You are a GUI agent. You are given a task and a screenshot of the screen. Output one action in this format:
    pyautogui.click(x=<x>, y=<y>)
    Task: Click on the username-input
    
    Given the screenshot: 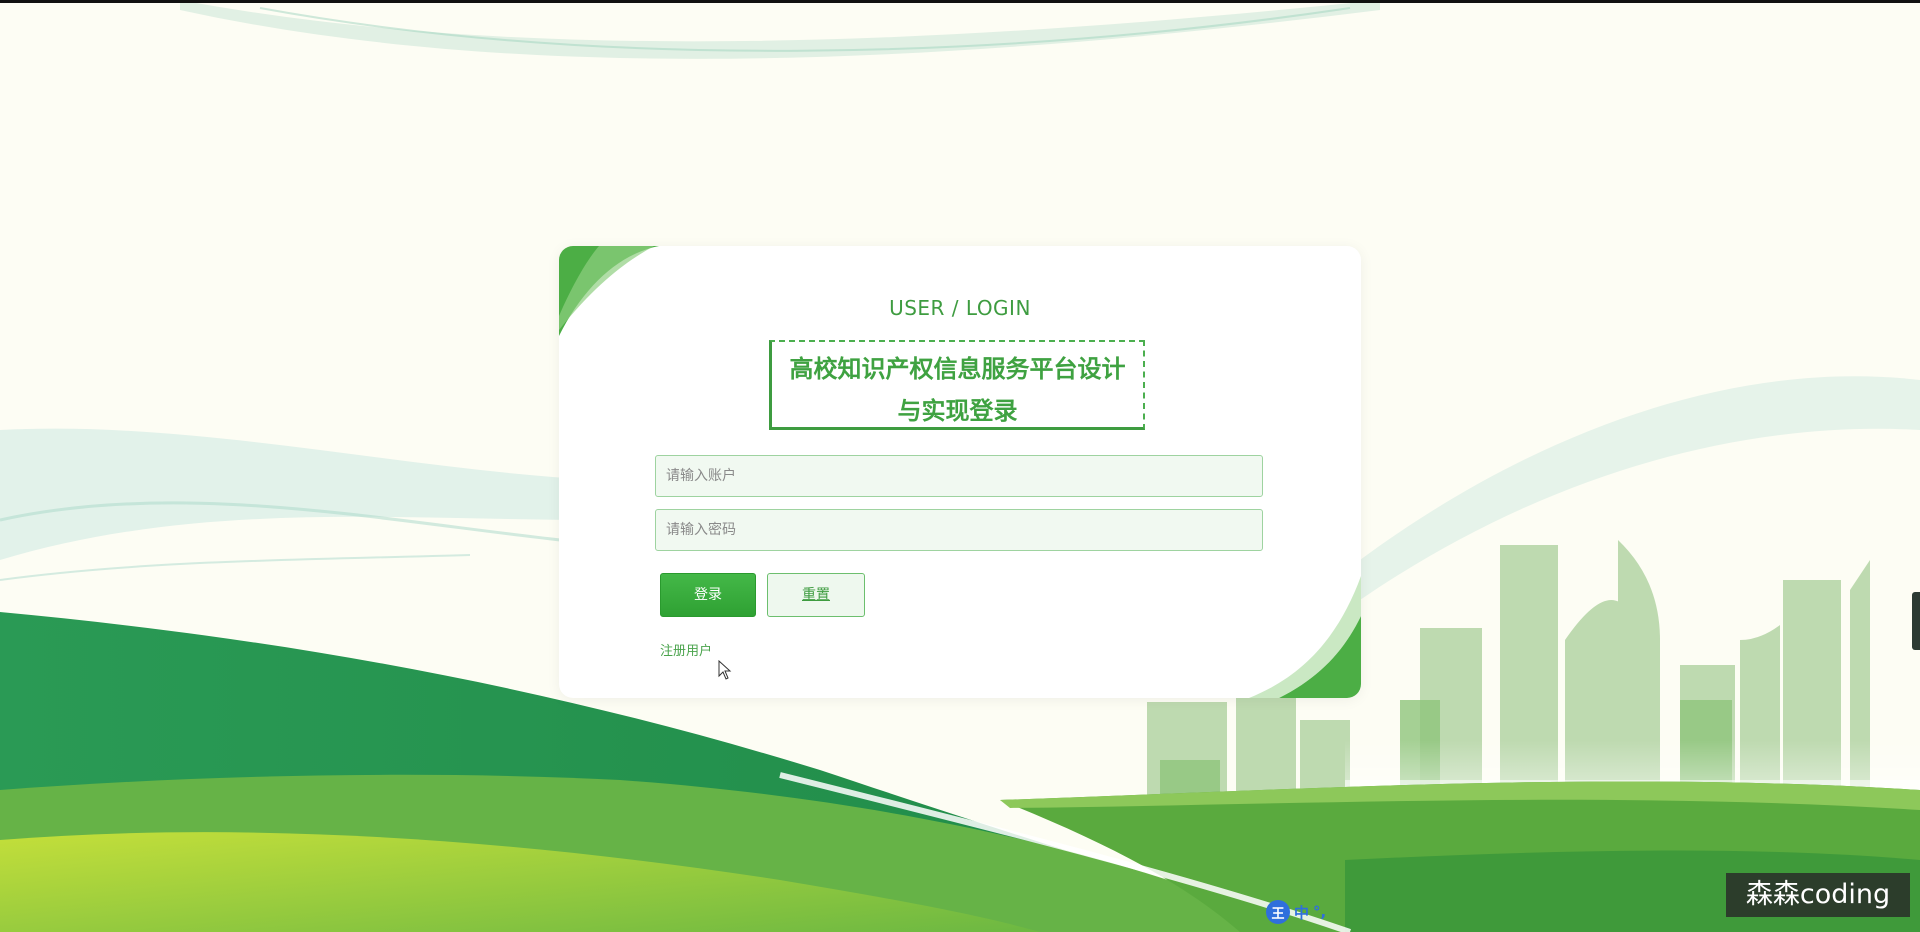 What is the action you would take?
    pyautogui.click(x=959, y=476)
    